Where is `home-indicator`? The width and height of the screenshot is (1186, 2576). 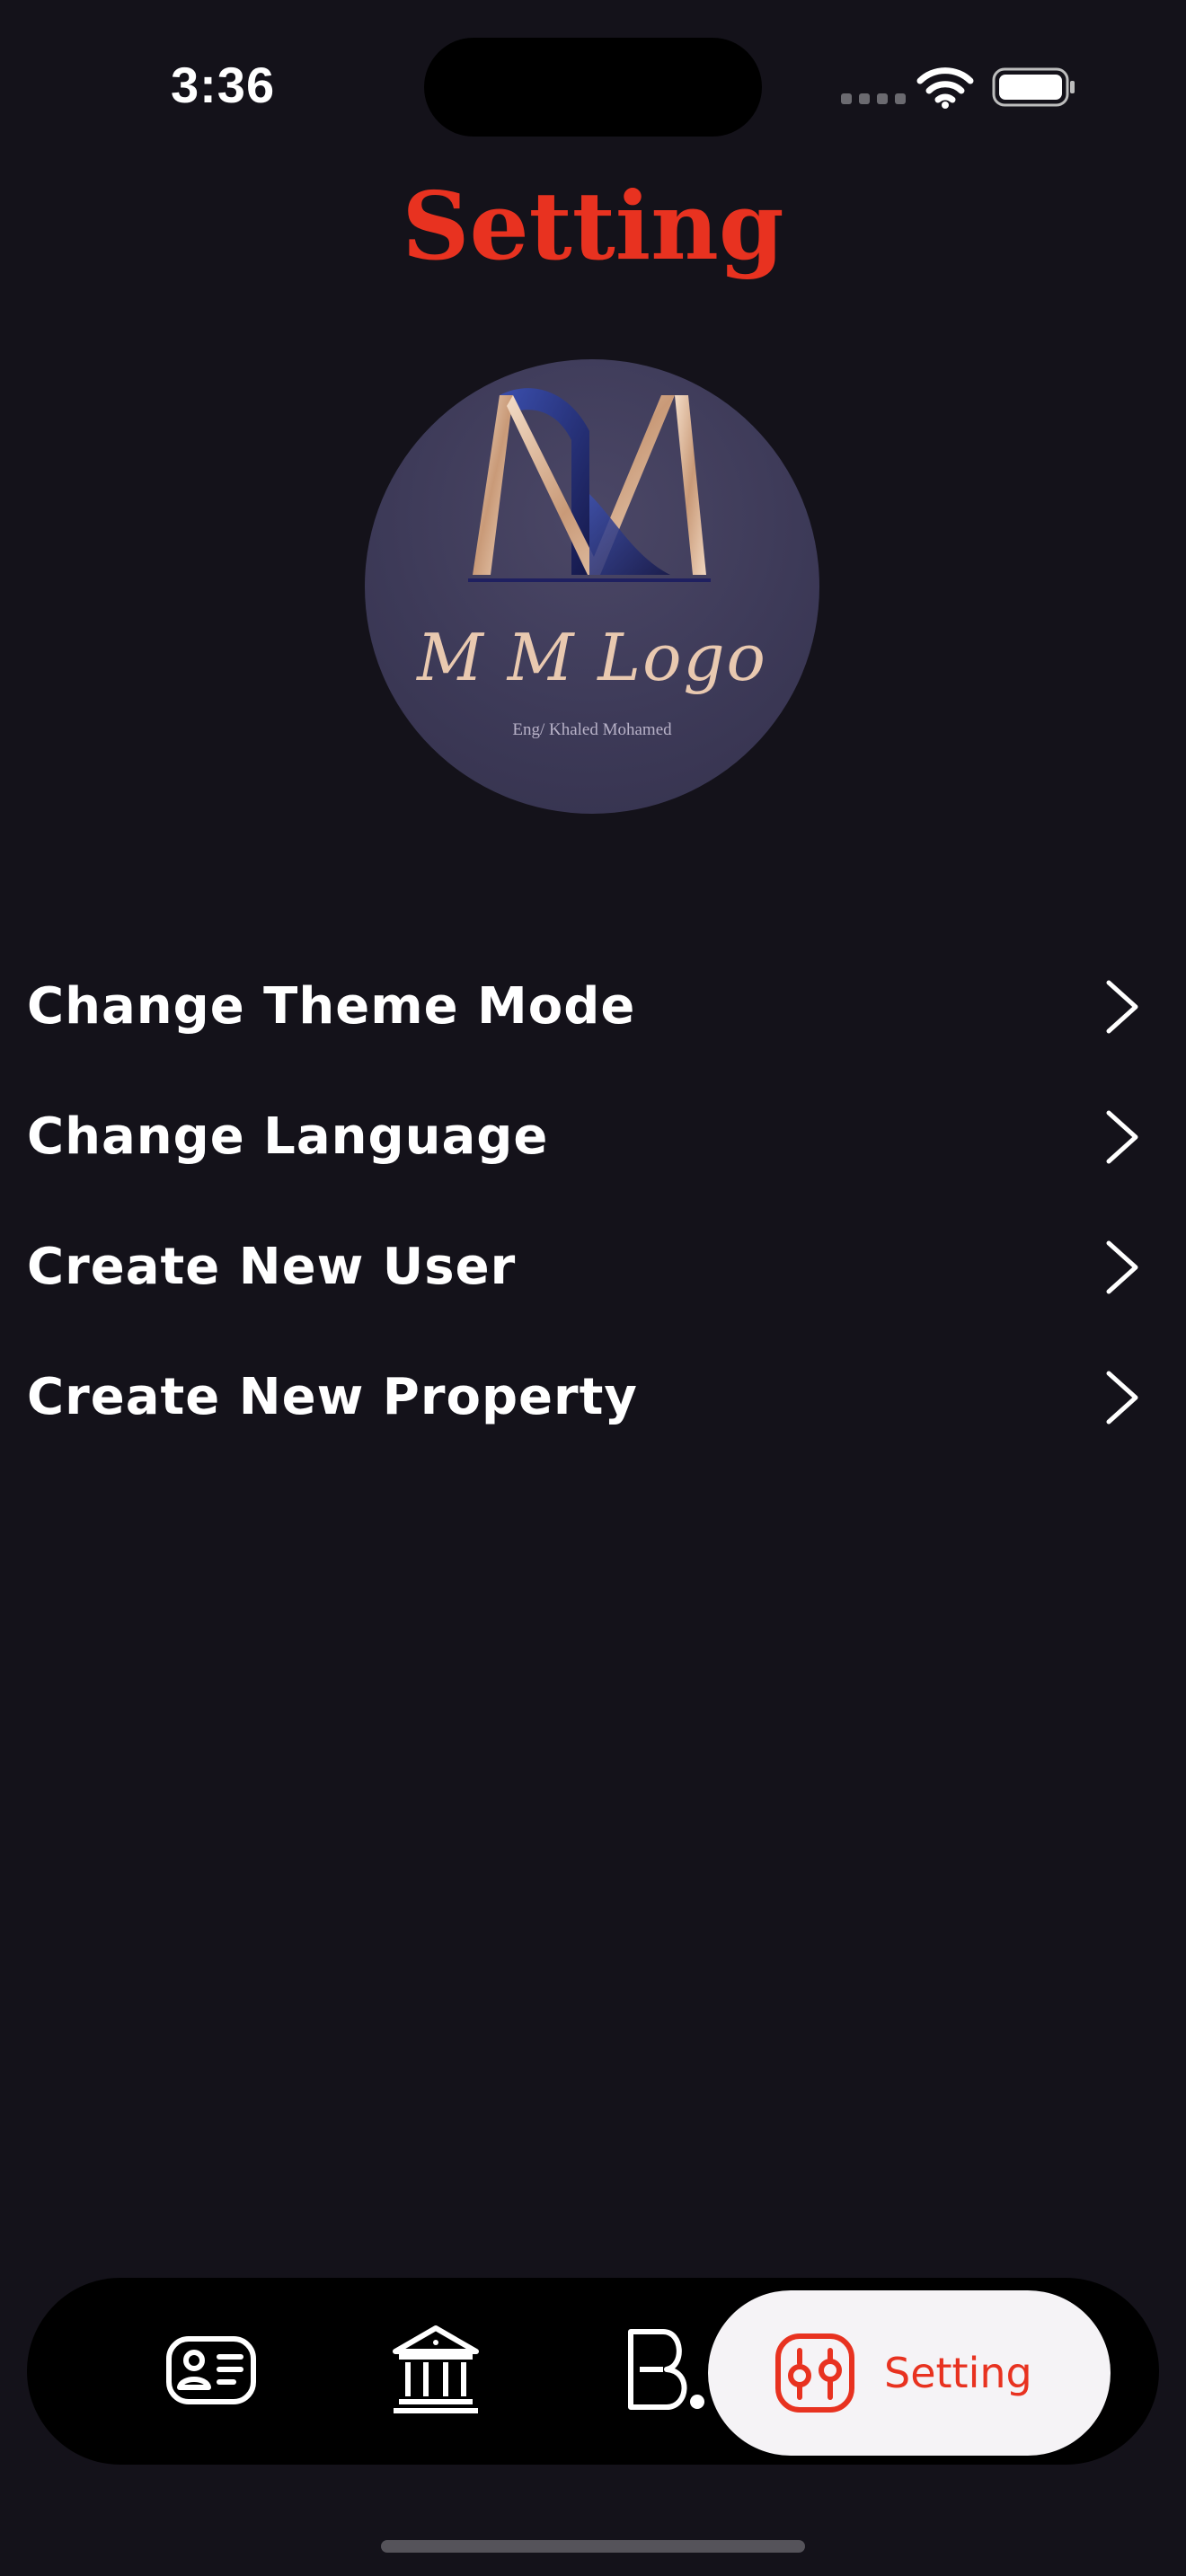
home-indicator is located at coordinates (593, 2546).